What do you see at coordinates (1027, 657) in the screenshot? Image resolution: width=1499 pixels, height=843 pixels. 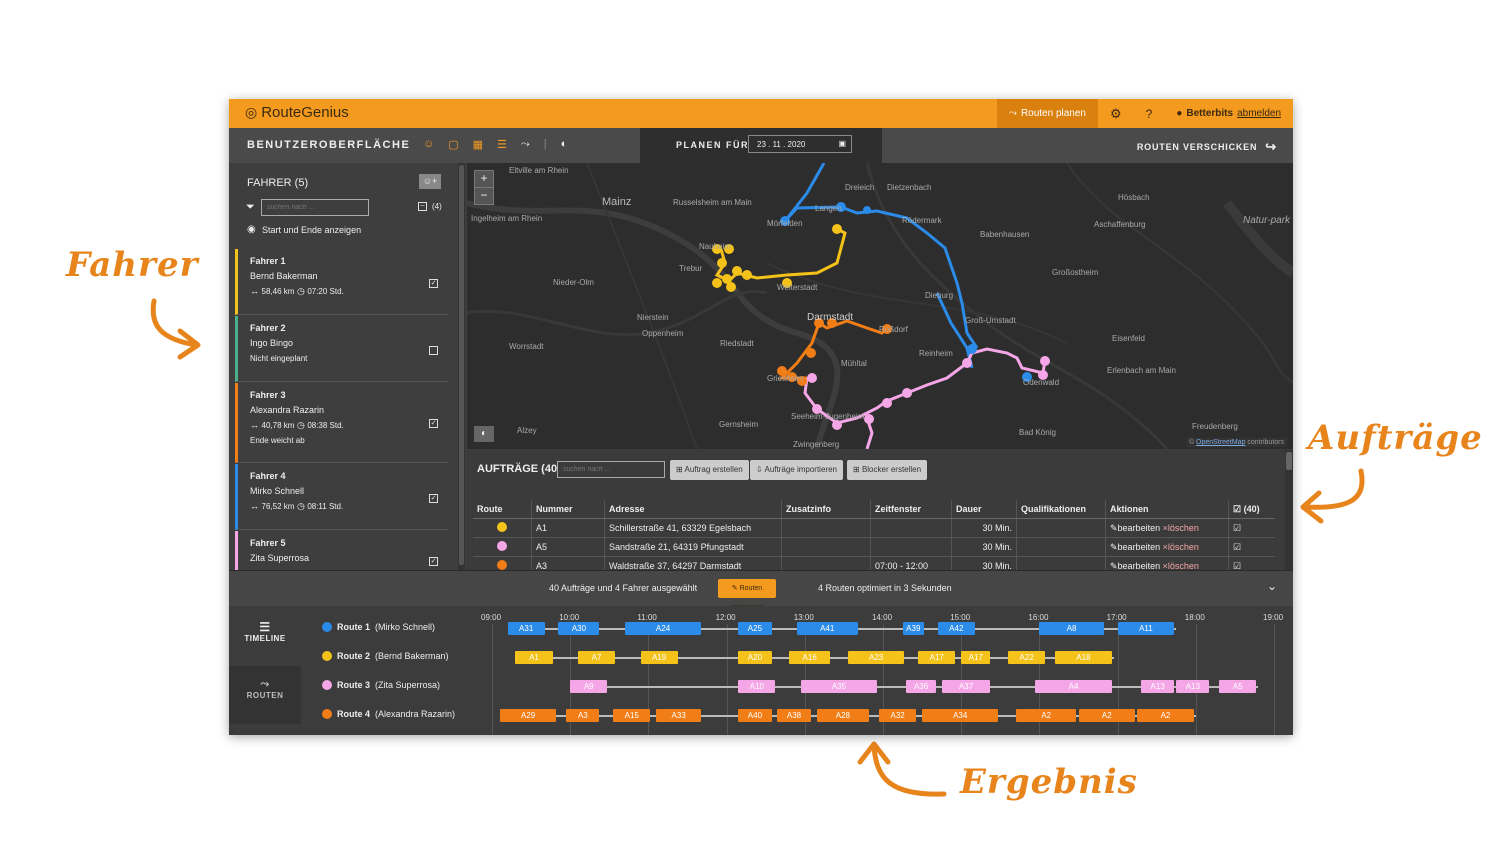 I see `timeline-job-block: A22` at bounding box center [1027, 657].